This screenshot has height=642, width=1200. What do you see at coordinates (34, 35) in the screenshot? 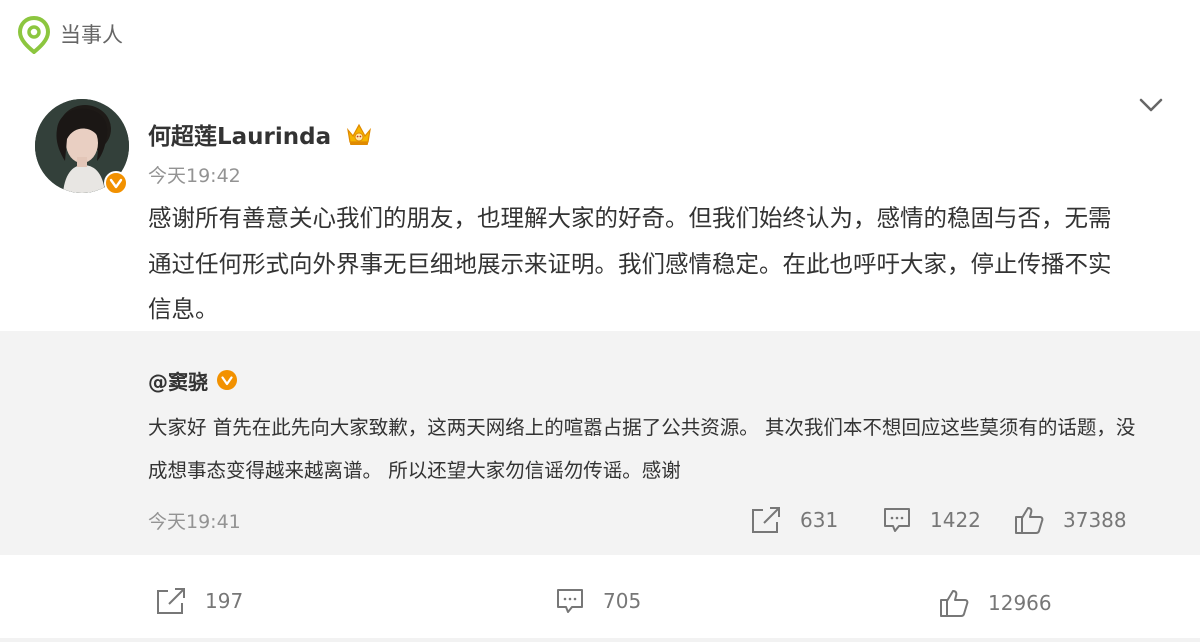
I see `location-pin-icon` at bounding box center [34, 35].